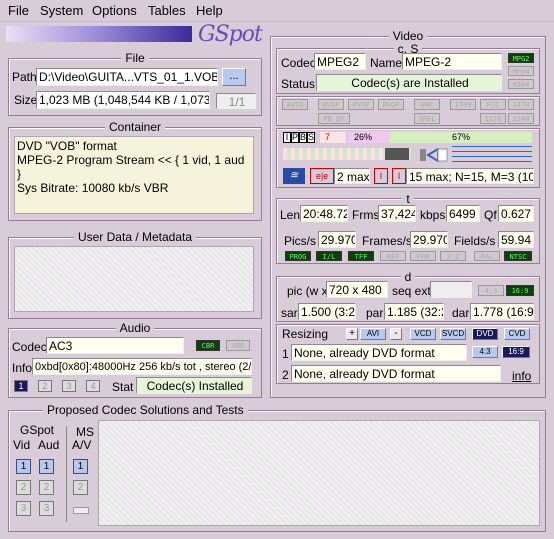  What do you see at coordinates (99, 34) in the screenshot?
I see `logo-banner` at bounding box center [99, 34].